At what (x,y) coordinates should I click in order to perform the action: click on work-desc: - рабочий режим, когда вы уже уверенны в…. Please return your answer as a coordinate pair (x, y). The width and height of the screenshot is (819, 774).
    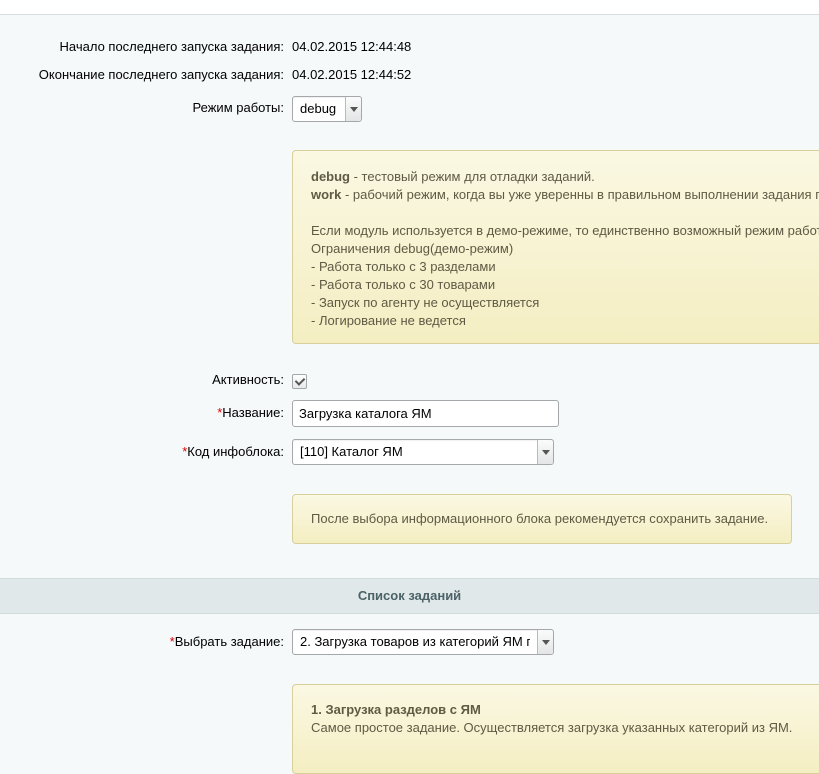
    Looking at the image, I should click on (580, 194).